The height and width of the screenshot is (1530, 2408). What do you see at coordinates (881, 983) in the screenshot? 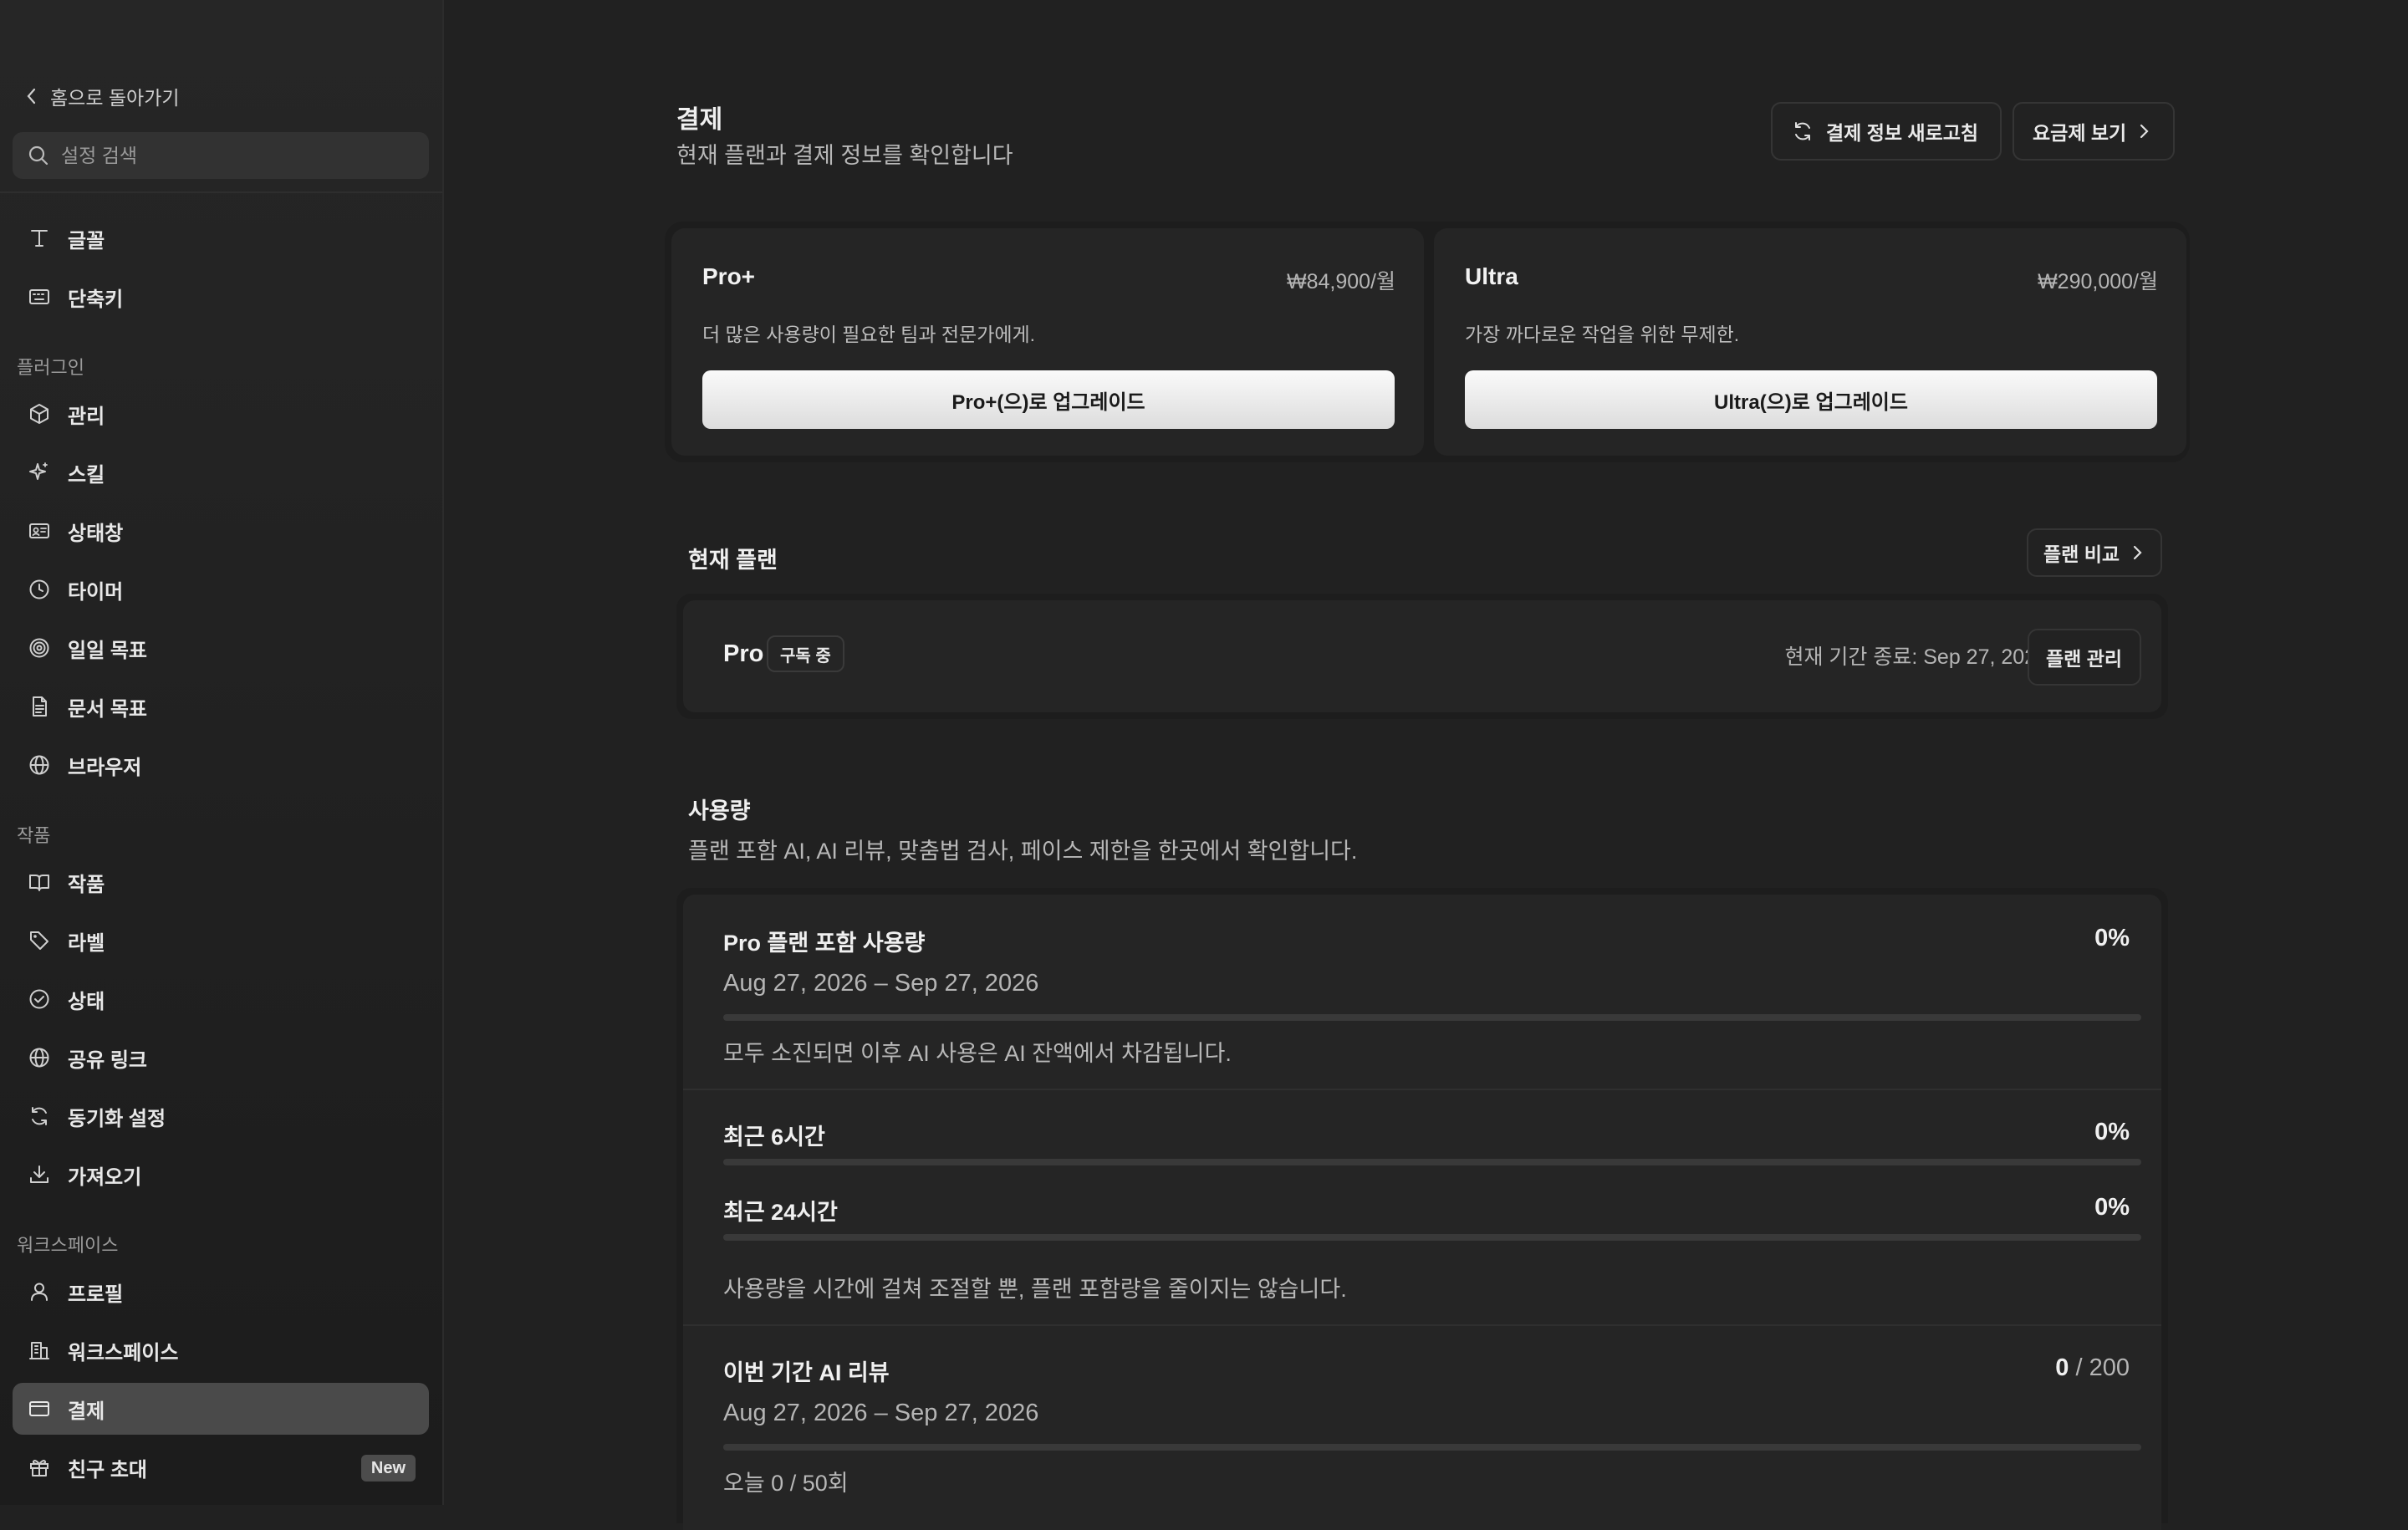
I see `included-usage-period: Aug 27, 2026 – Sep 27, 2026` at bounding box center [881, 983].